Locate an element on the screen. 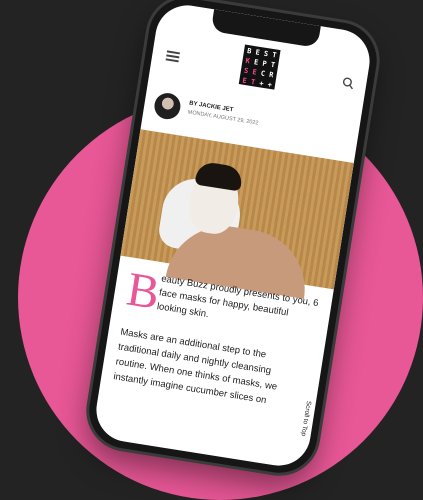 The width and height of the screenshot is (423, 500). search-icon is located at coordinates (348, 83).